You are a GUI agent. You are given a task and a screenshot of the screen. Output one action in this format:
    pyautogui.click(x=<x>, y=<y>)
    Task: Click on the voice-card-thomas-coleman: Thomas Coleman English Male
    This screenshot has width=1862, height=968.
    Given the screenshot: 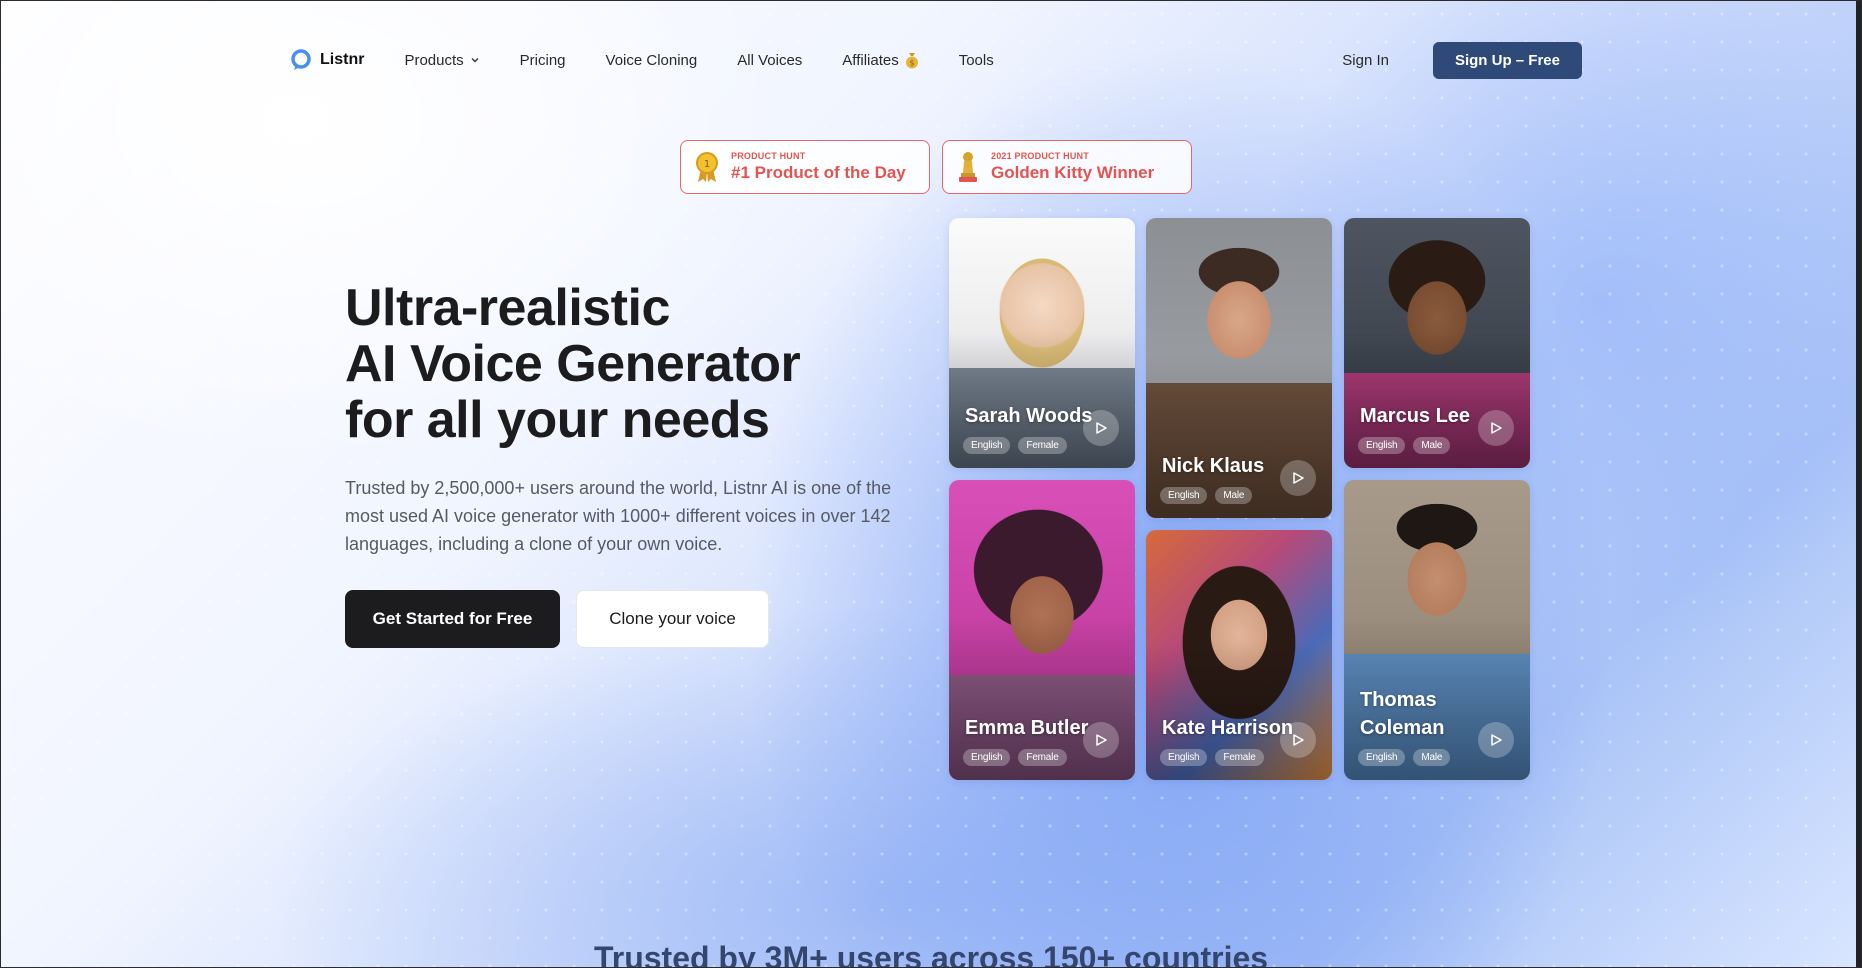 What is the action you would take?
    pyautogui.click(x=1437, y=630)
    